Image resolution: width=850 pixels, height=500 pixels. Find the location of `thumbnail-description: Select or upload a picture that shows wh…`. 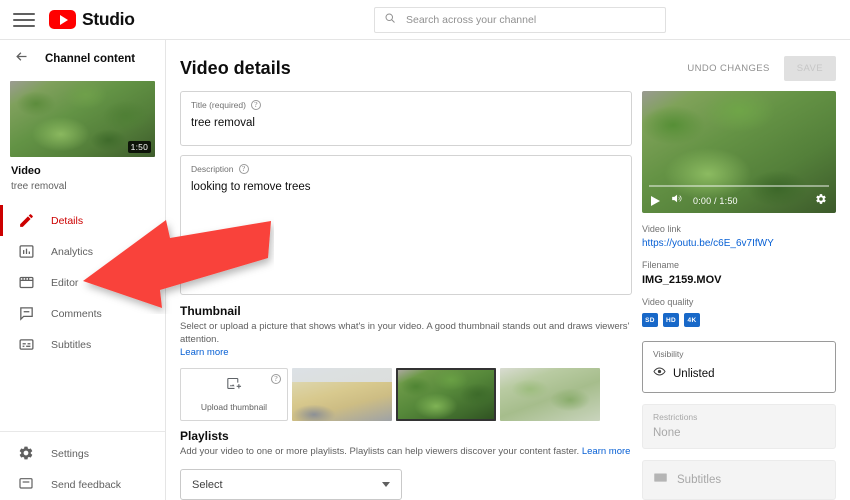

thumbnail-description: Select or upload a picture that shows wh… is located at coordinates (406, 334).